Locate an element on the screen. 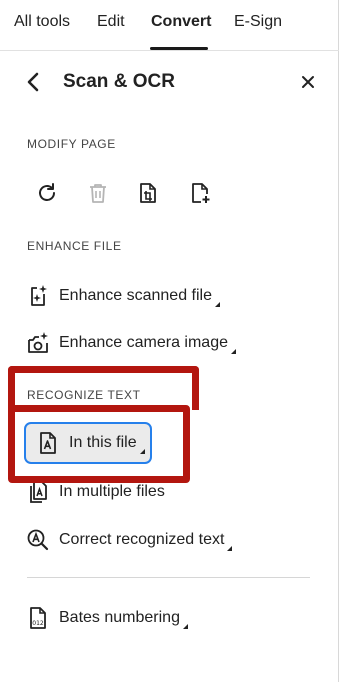  annotation-highlight-top is located at coordinates (103, 388).